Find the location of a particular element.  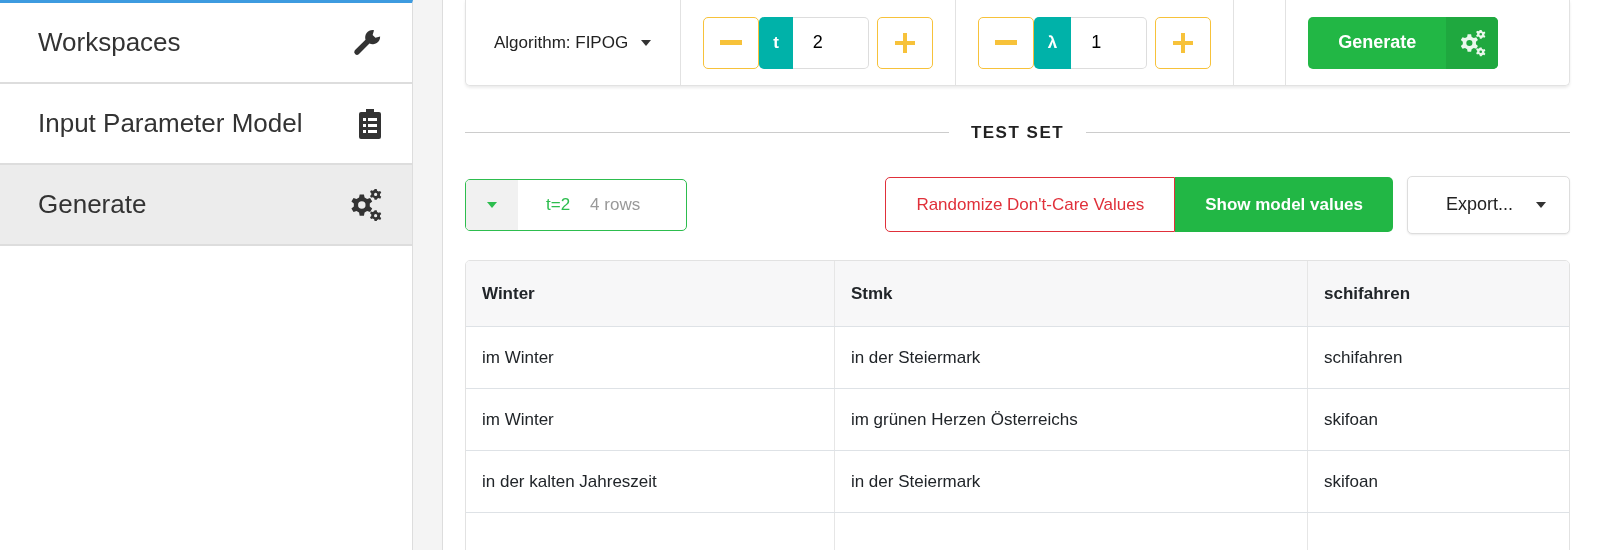

table-cell: im grünen Herzen Österreichs is located at coordinates (1071, 419).